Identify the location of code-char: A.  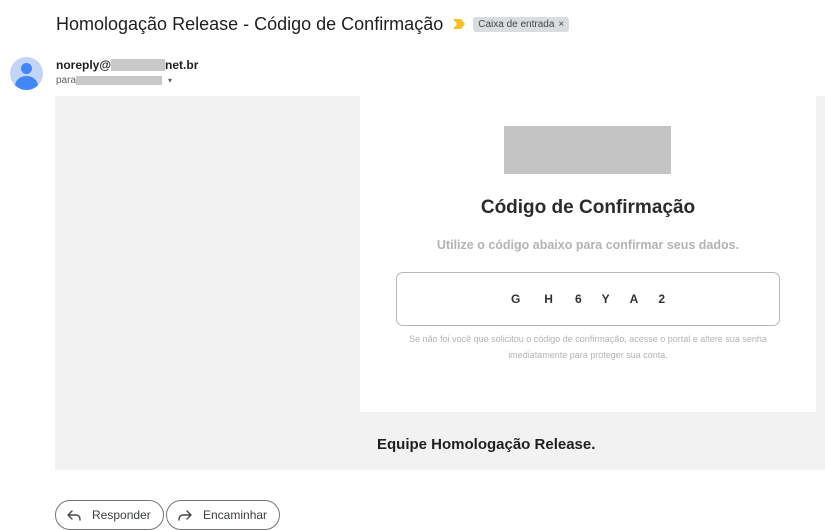
(634, 299).